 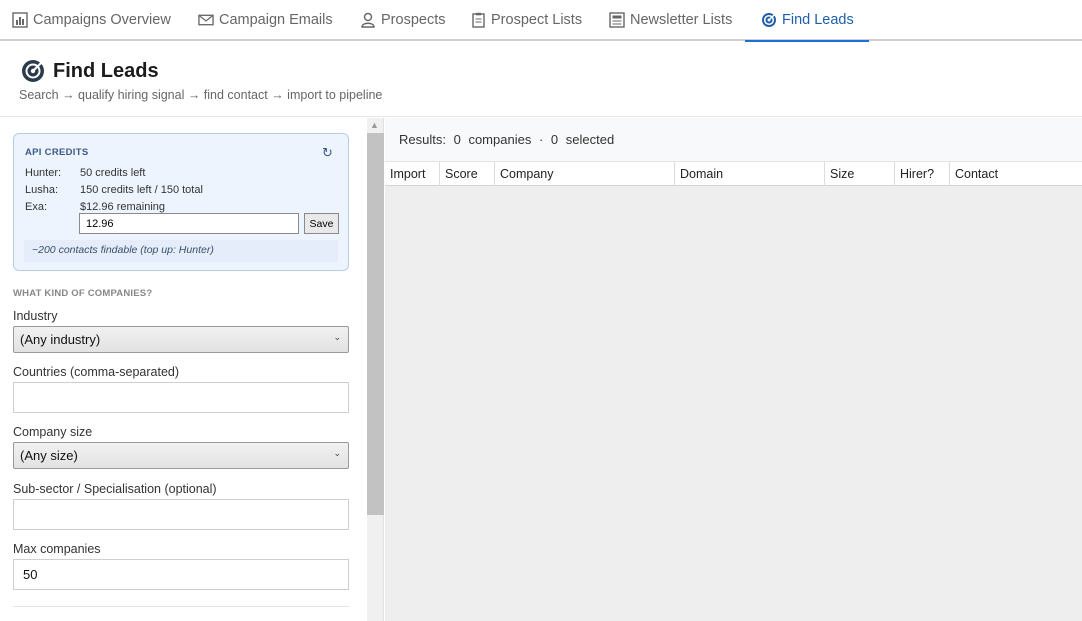 I want to click on selected-count: 0, so click(x=554, y=139).